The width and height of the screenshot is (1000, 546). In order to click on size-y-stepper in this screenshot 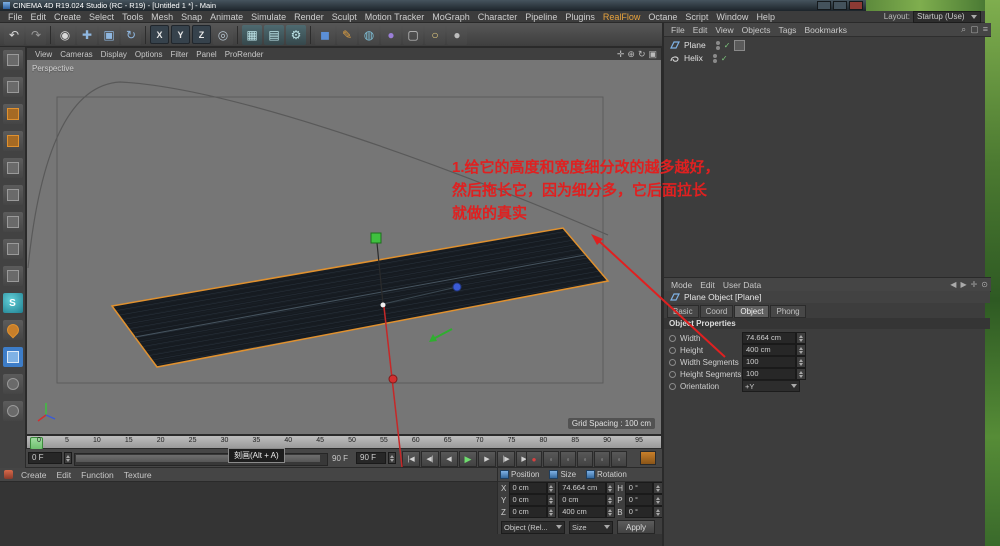, I will do `click(610, 500)`.